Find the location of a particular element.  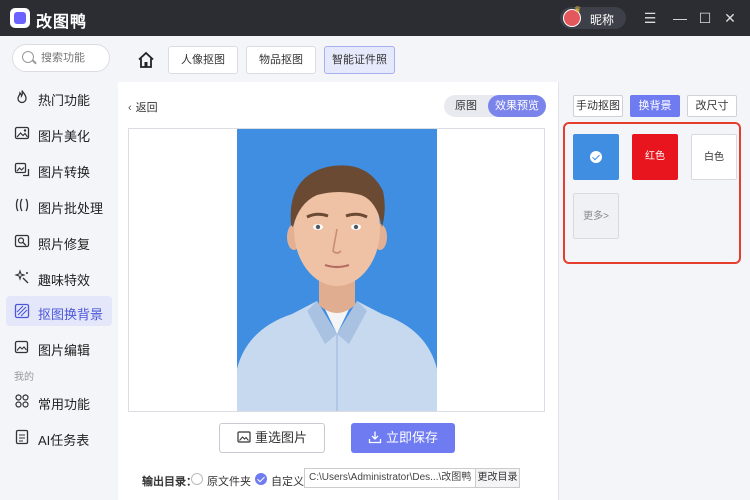

sidebar-item-label: 图片转换 is located at coordinates (64, 172).